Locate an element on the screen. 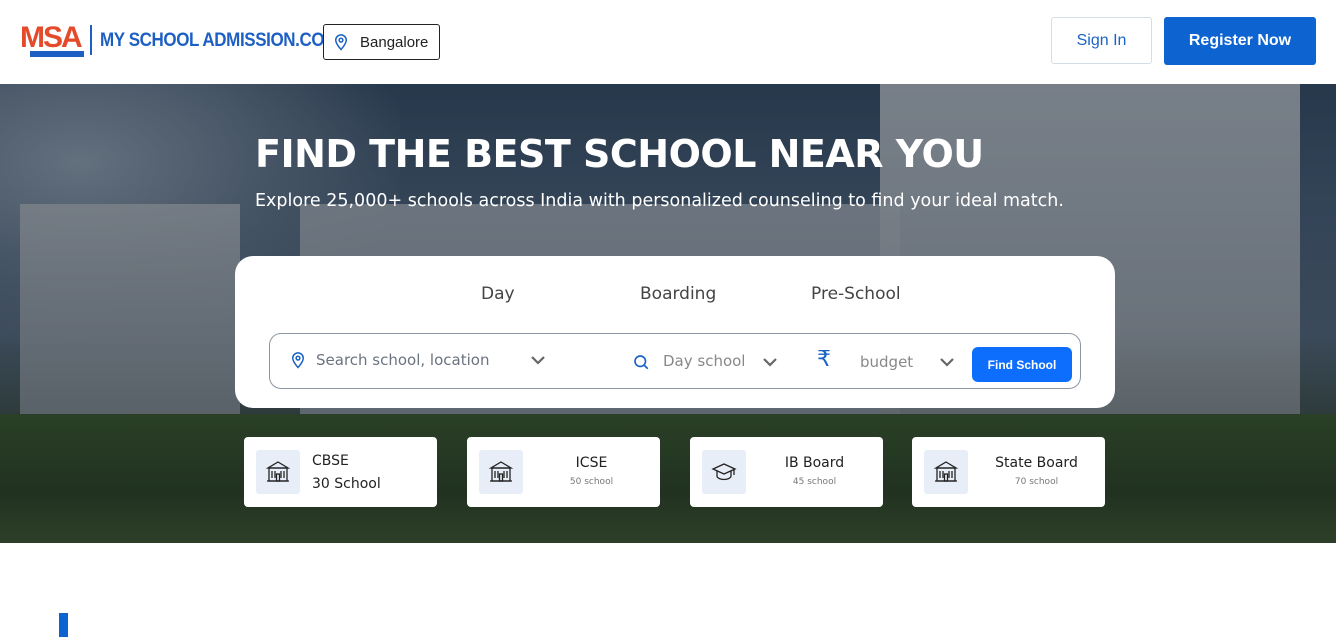  rupee-icon: ₹ is located at coordinates (824, 359).